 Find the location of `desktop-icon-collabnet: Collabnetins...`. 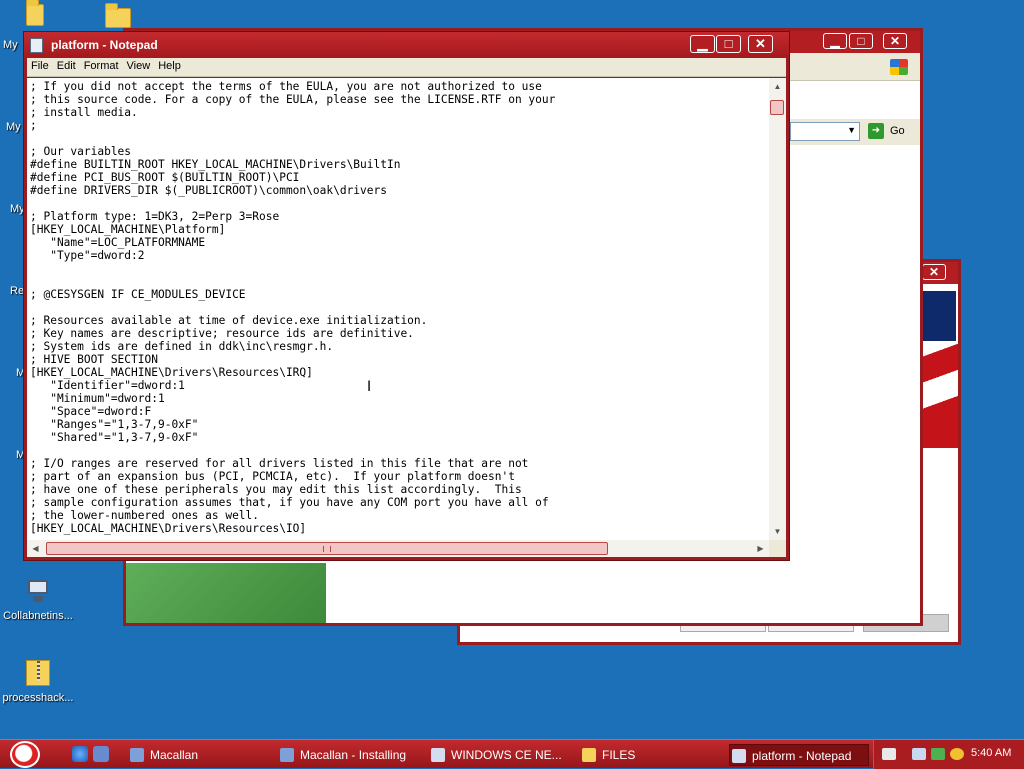

desktop-icon-collabnet: Collabnetins... is located at coordinates (38, 600).